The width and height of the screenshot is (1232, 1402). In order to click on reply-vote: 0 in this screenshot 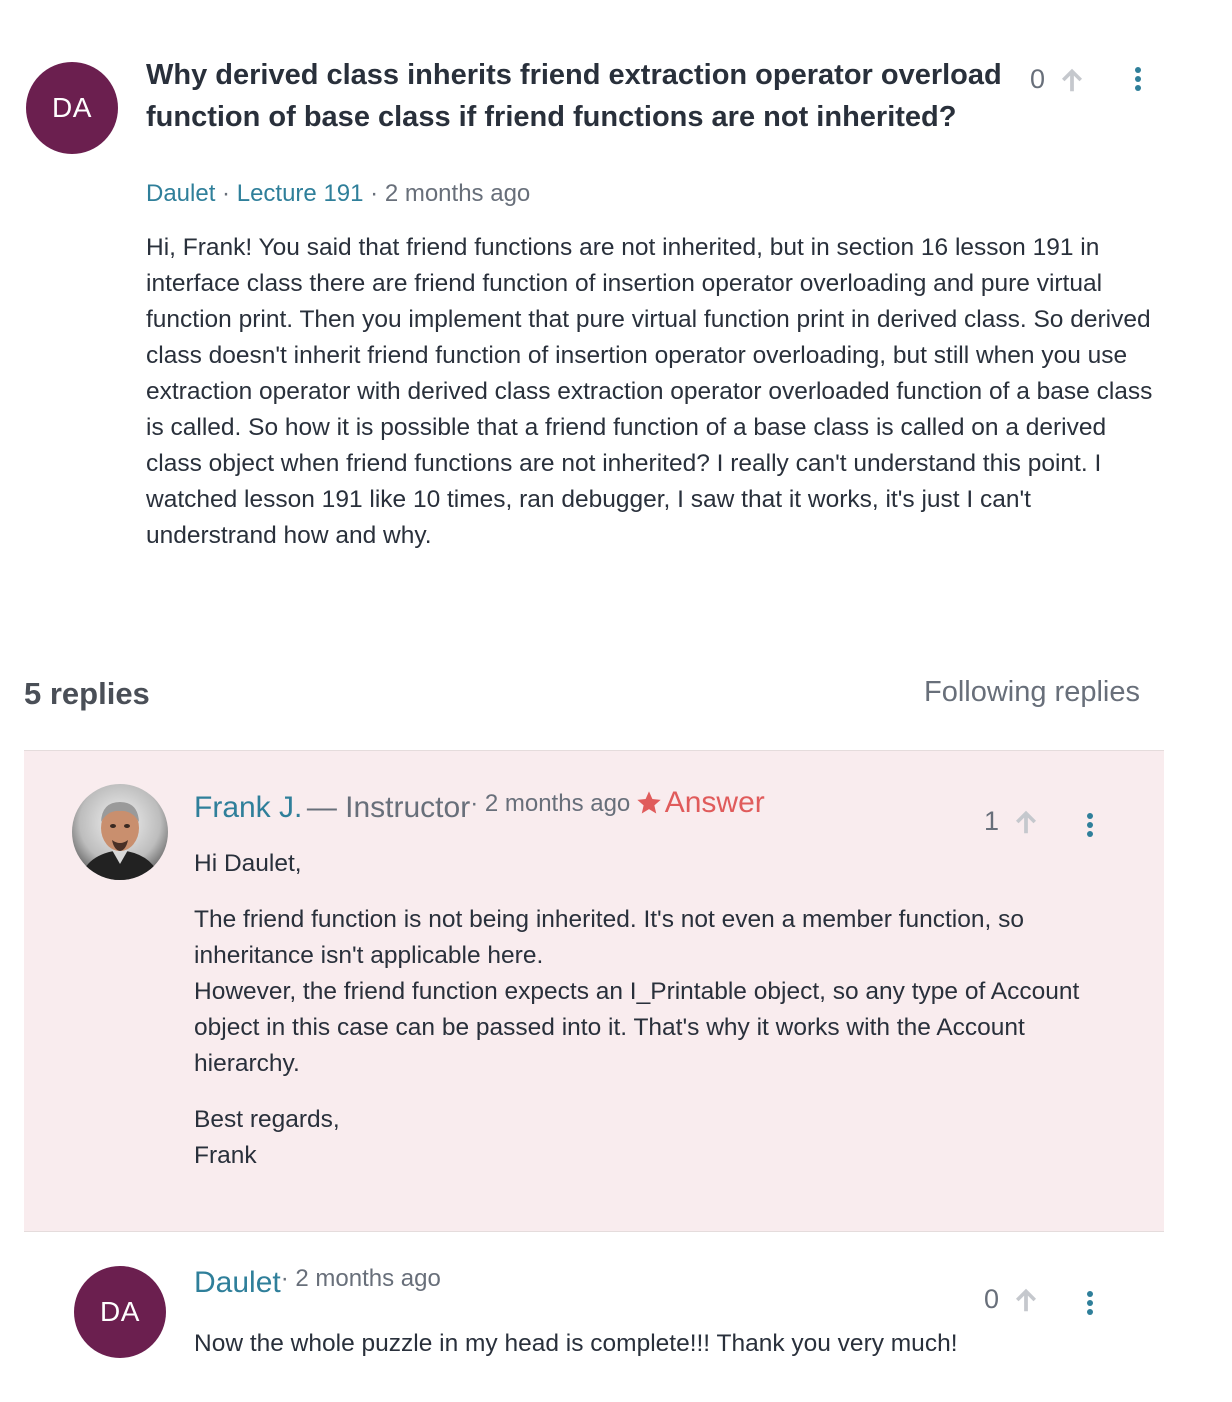, I will do `click(1012, 1299)`.